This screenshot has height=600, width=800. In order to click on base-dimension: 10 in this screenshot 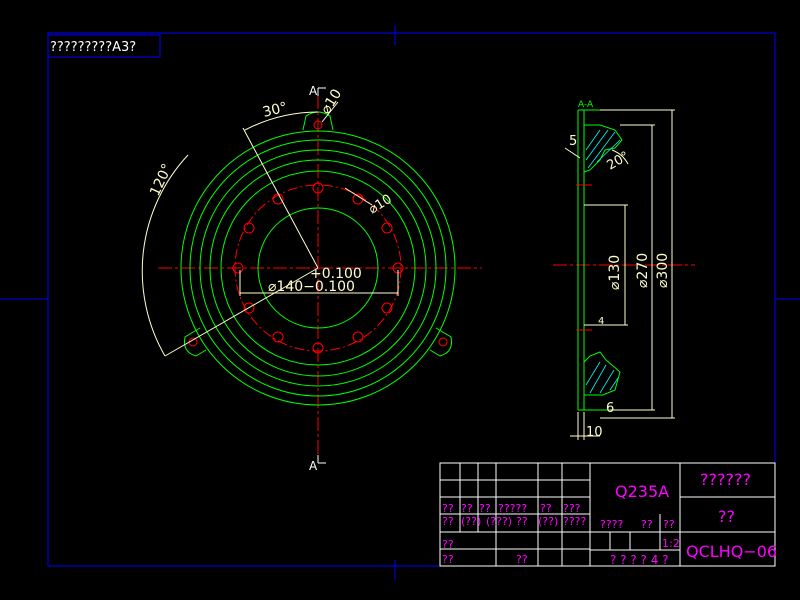, I will do `click(594, 432)`.